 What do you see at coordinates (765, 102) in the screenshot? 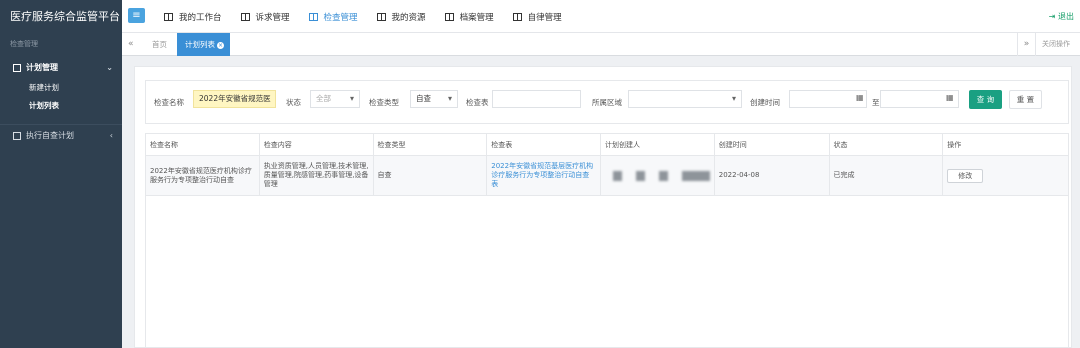
I see `created-time-label: 创建时间` at bounding box center [765, 102].